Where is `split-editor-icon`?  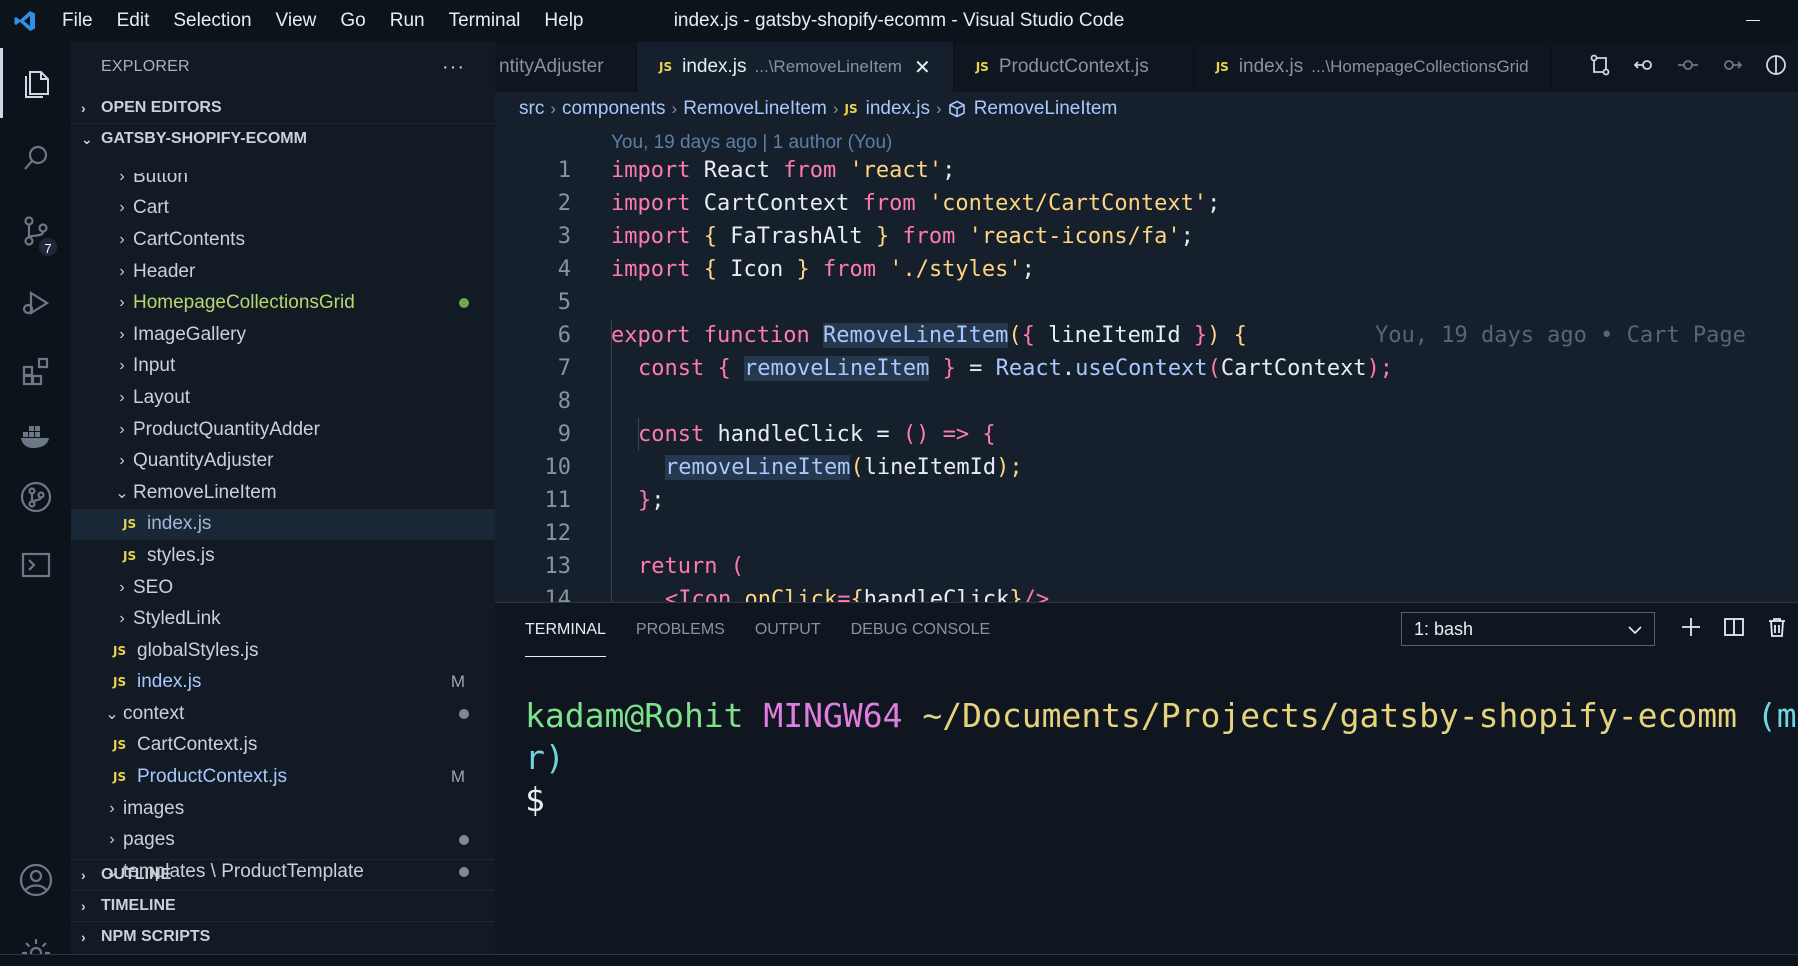
split-editor-icon is located at coordinates (1776, 67).